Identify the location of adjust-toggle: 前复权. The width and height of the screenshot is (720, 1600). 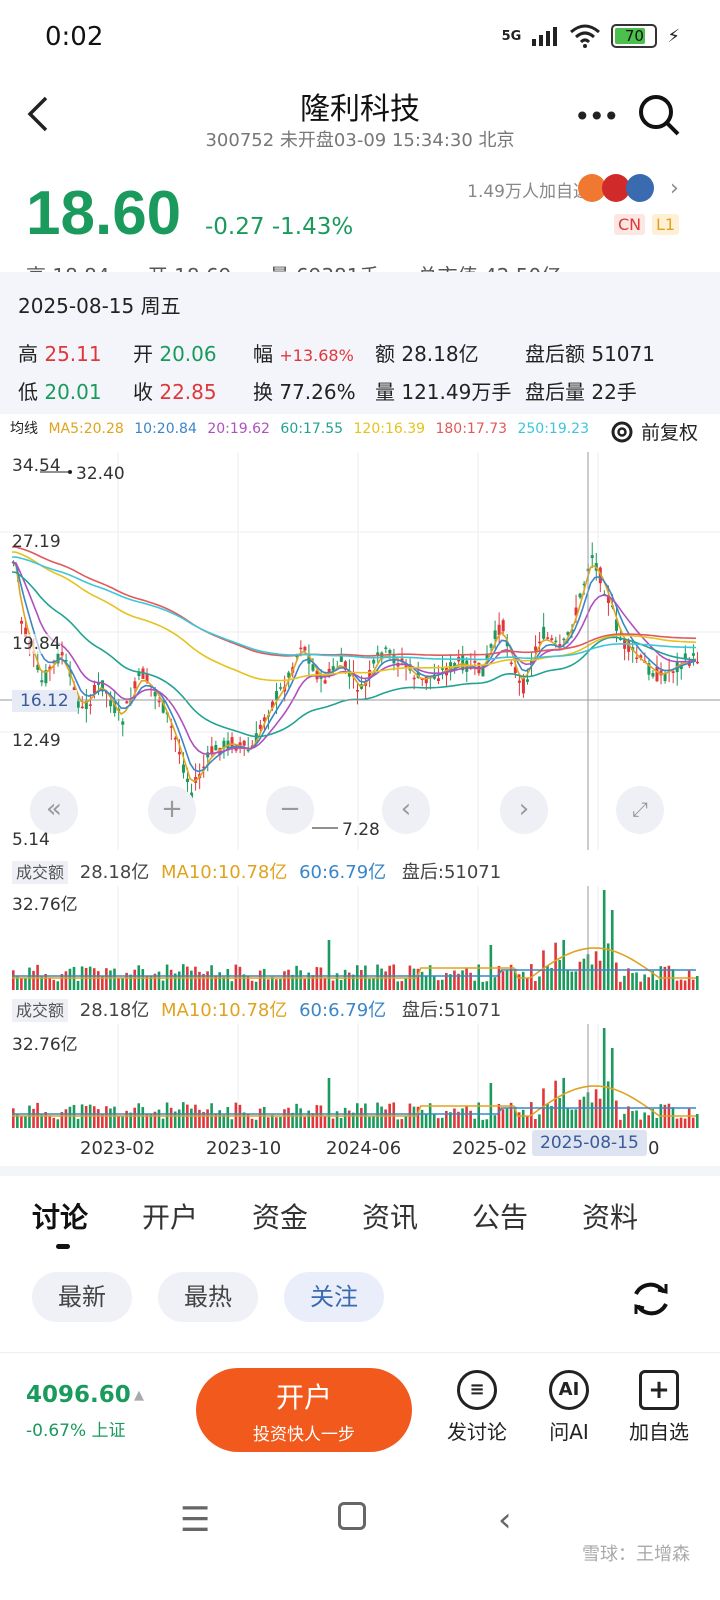
(653, 431).